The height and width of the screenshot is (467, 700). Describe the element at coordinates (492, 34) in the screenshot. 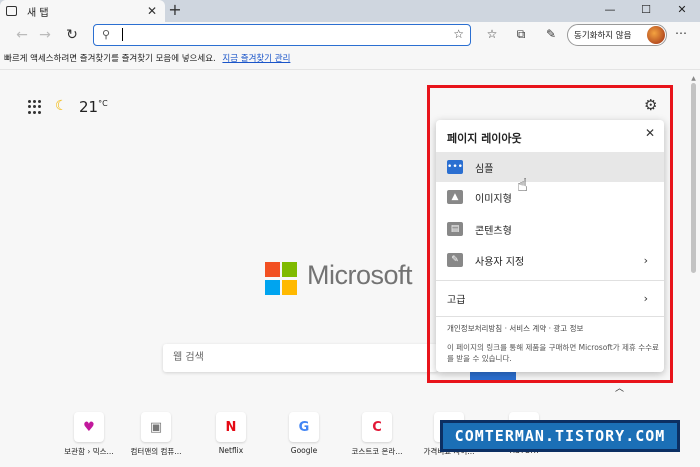

I see `favorites-icon: ☆` at that location.